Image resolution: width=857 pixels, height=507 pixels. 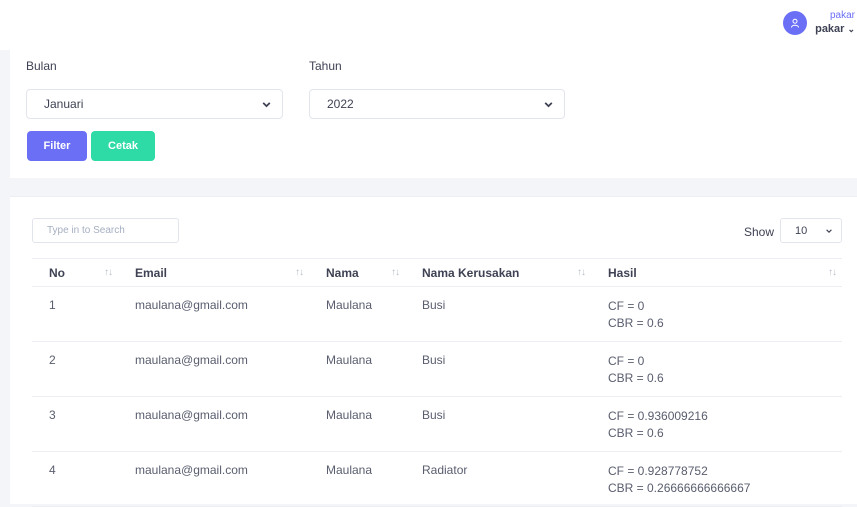 What do you see at coordinates (75, 479) in the screenshot?
I see `cell-no: 4` at bounding box center [75, 479].